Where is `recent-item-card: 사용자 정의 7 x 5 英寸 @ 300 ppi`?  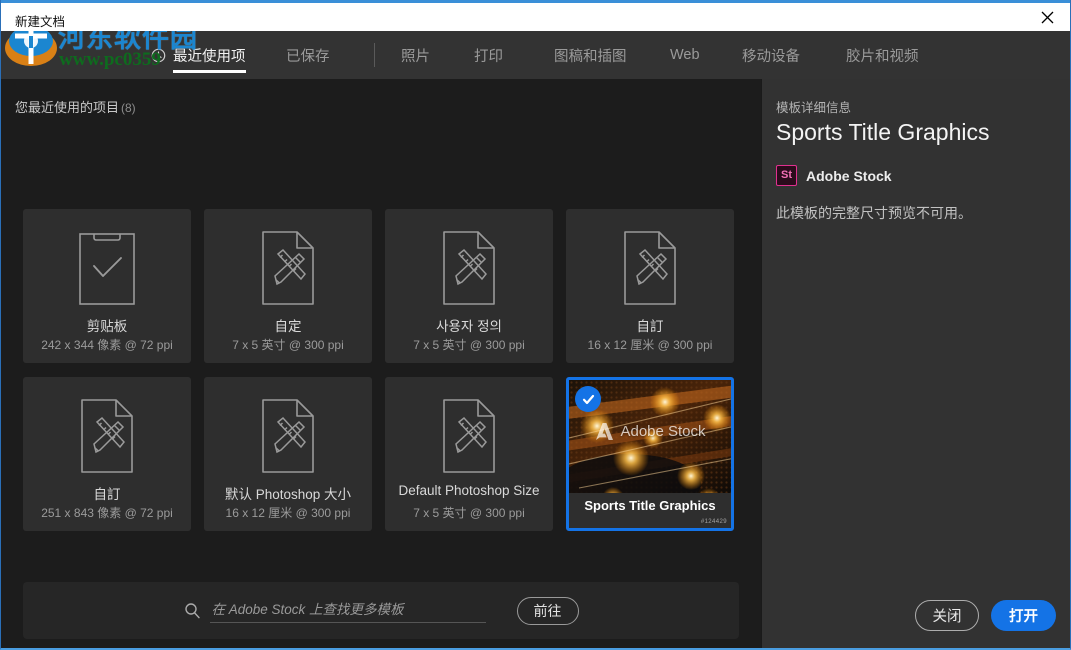
recent-item-card: 사용자 정의 7 x 5 英寸 @ 300 ppi is located at coordinates (469, 286).